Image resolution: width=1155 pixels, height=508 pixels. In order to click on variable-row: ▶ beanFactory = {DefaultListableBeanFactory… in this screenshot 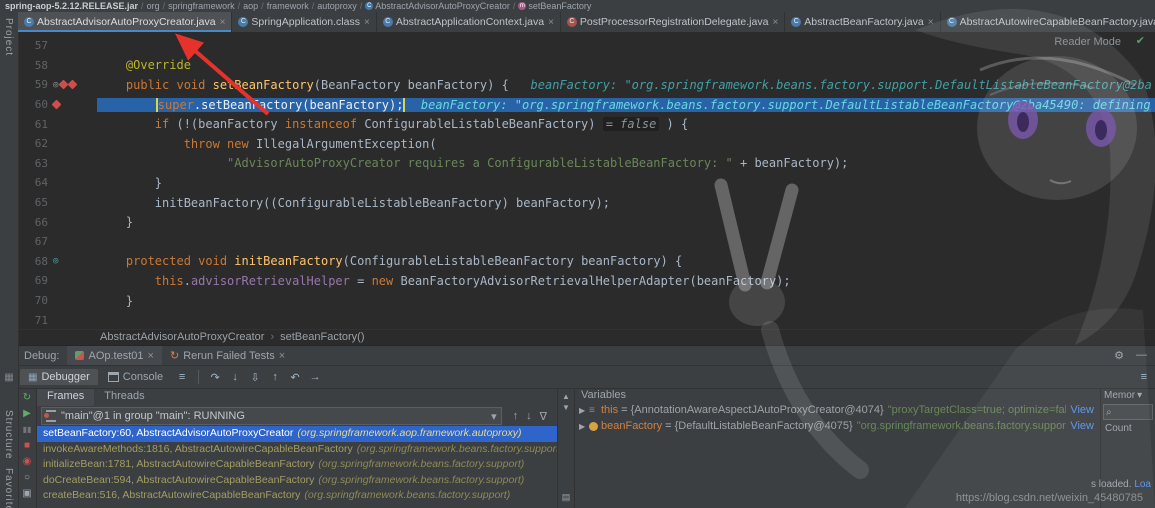, I will do `click(837, 426)`.